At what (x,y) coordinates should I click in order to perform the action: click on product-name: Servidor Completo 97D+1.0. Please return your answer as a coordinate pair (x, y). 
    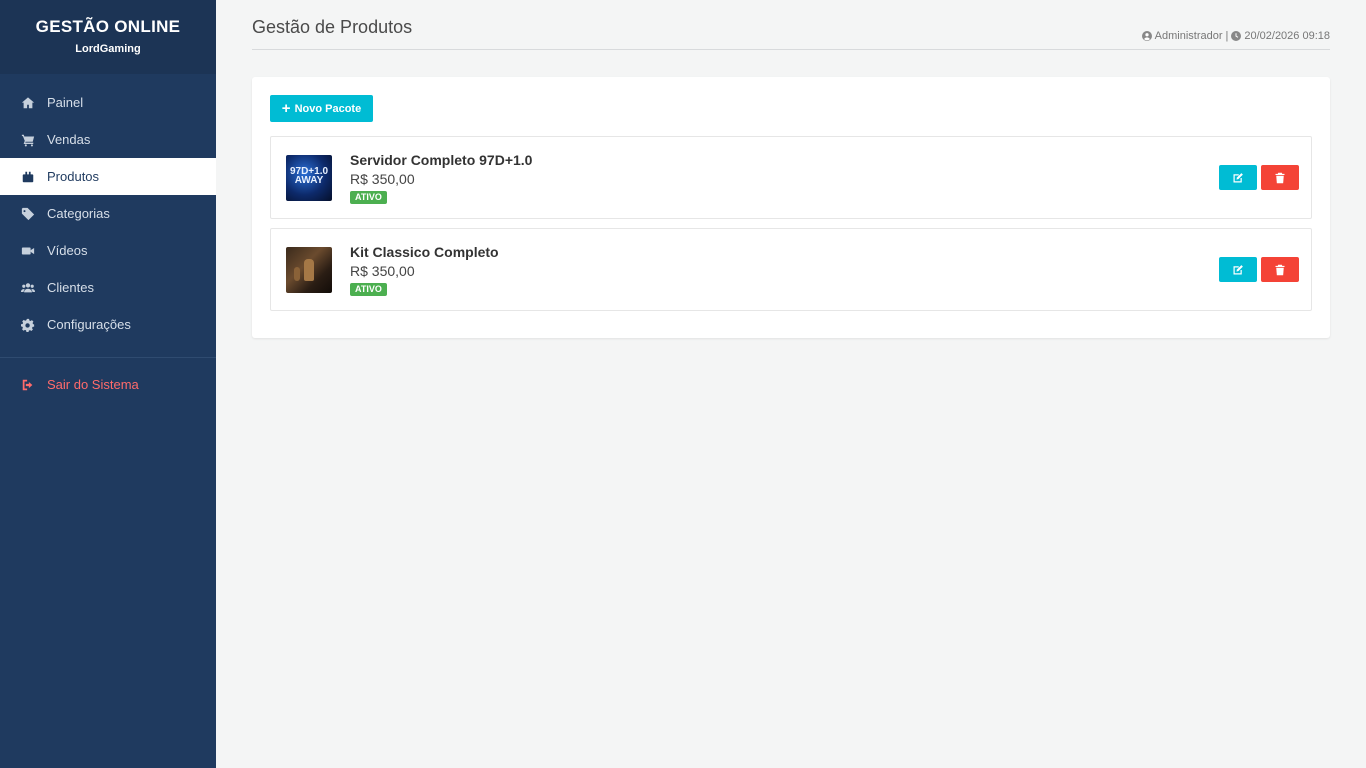
    Looking at the image, I should click on (441, 160).